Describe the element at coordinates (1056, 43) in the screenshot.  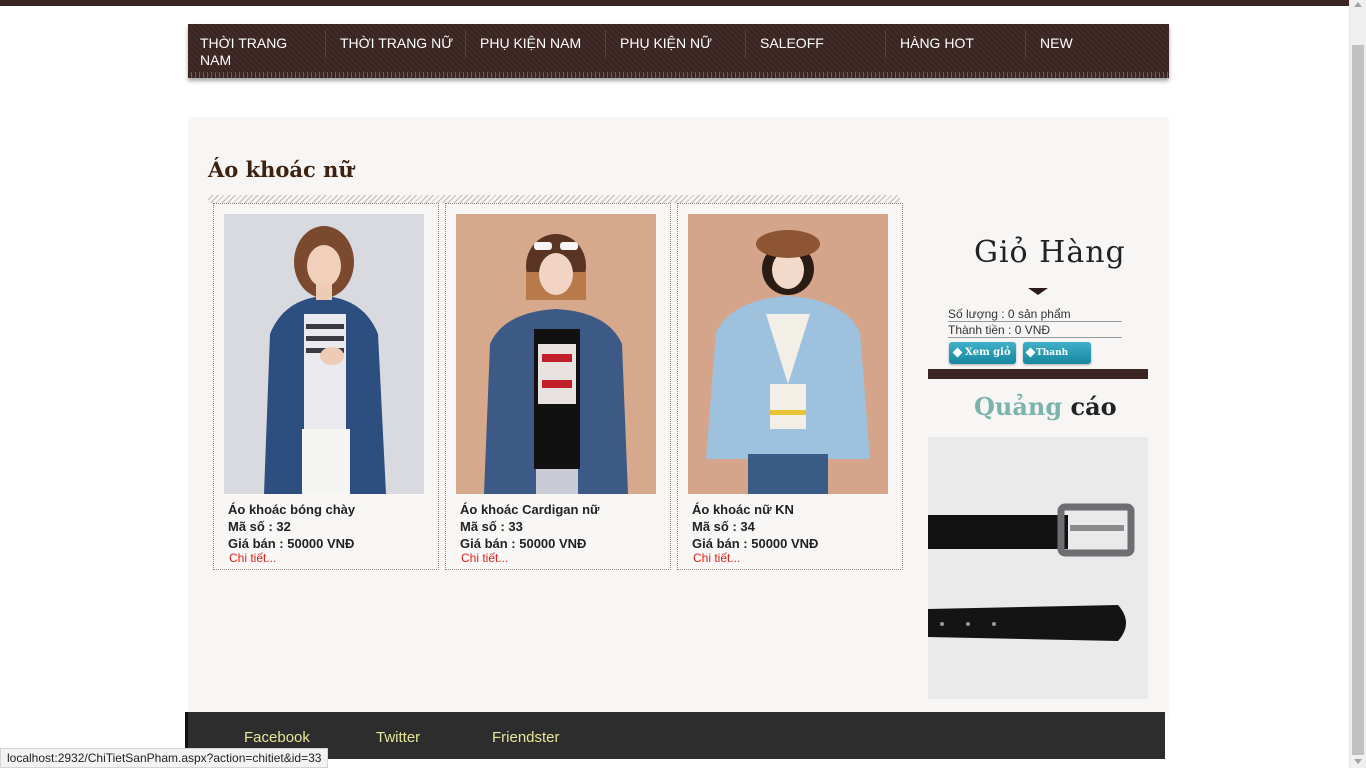
I see `nav-item-new: NEW` at that location.